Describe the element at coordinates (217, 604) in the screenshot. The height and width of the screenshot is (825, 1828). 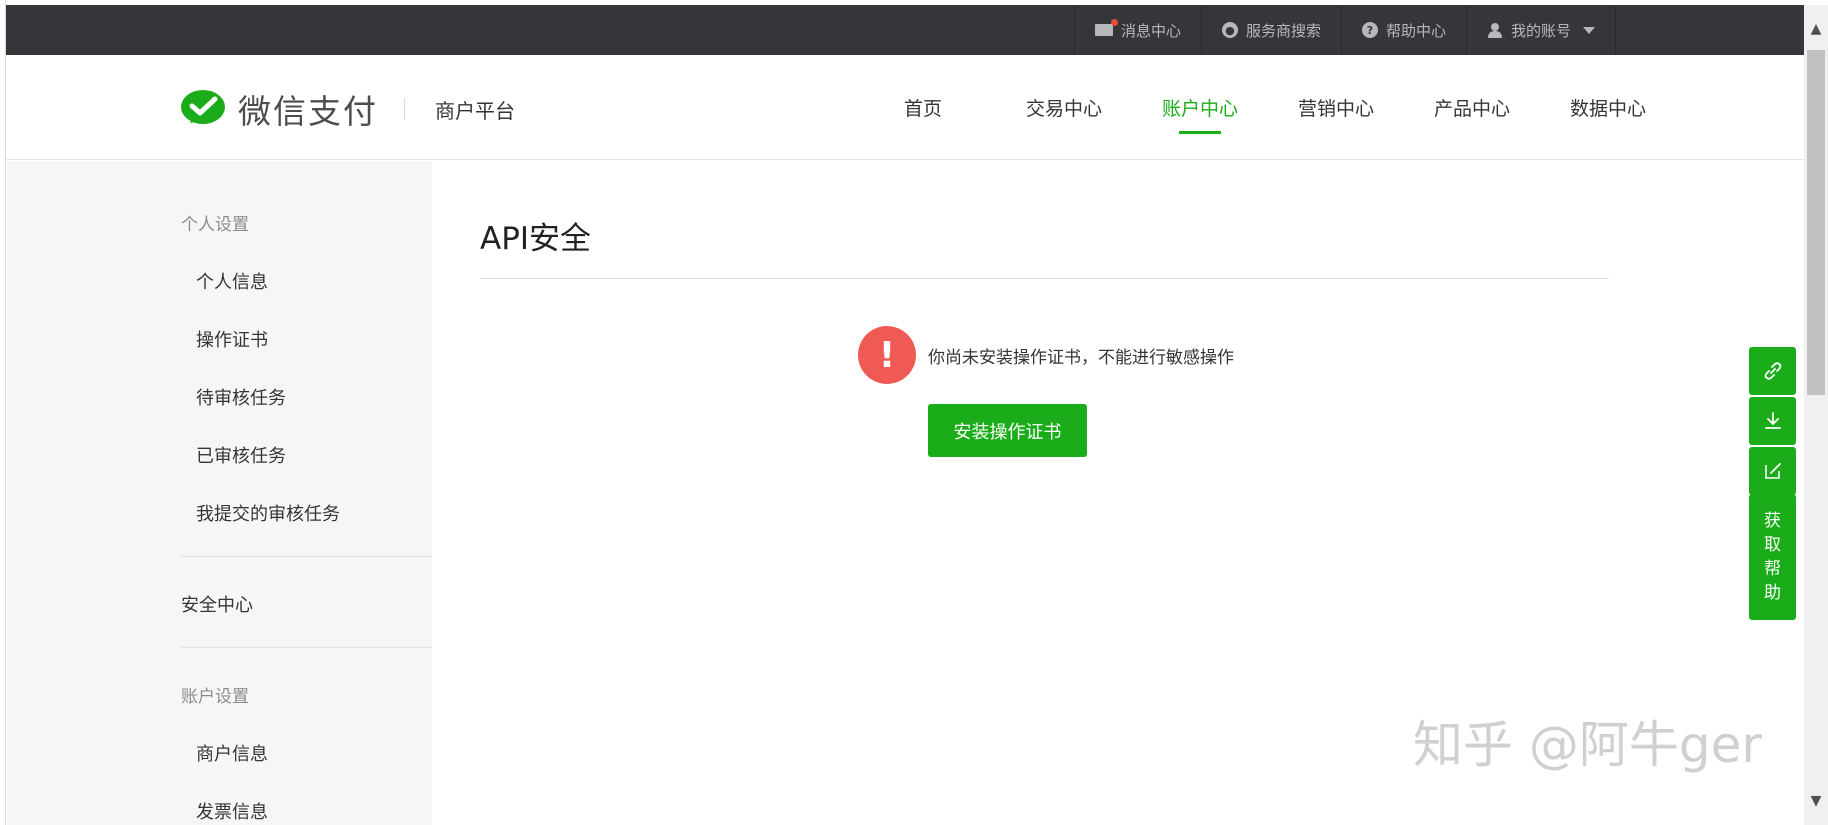
I see `sidebar-item-security-center: 安全中心` at that location.